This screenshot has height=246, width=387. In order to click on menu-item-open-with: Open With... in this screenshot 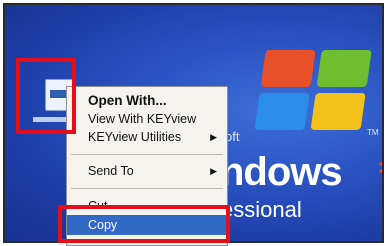, I will do `click(147, 101)`.